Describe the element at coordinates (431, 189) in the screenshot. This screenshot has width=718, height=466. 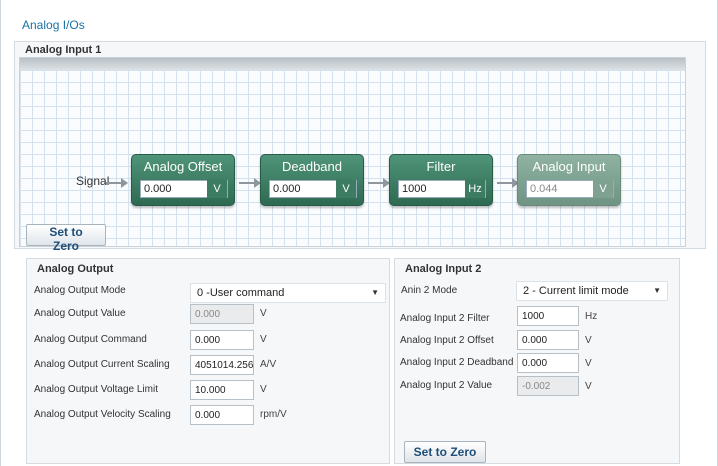
I see `filter-input` at that location.